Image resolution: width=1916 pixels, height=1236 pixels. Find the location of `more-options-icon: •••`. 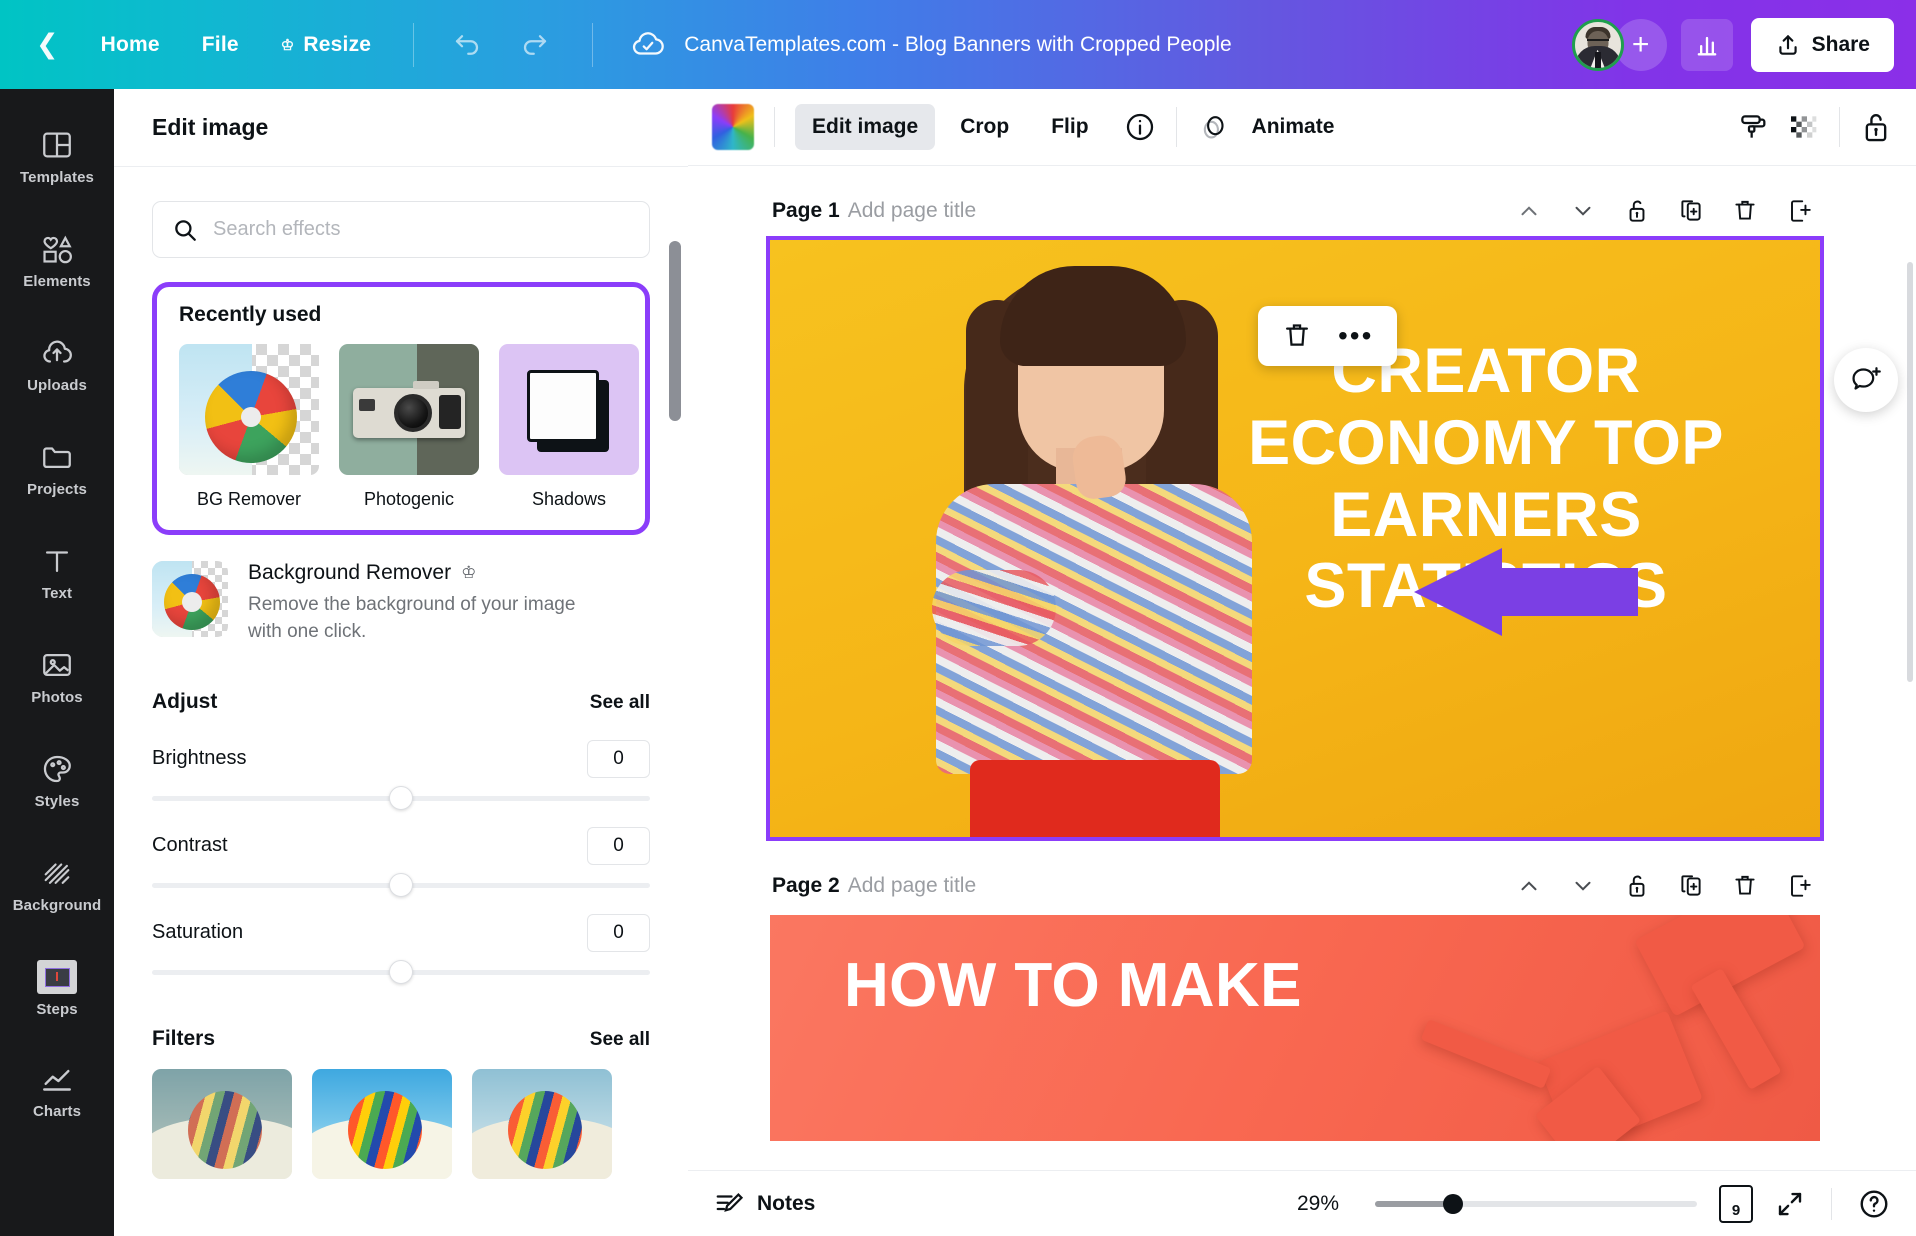

more-options-icon: ••• is located at coordinates (1355, 336).